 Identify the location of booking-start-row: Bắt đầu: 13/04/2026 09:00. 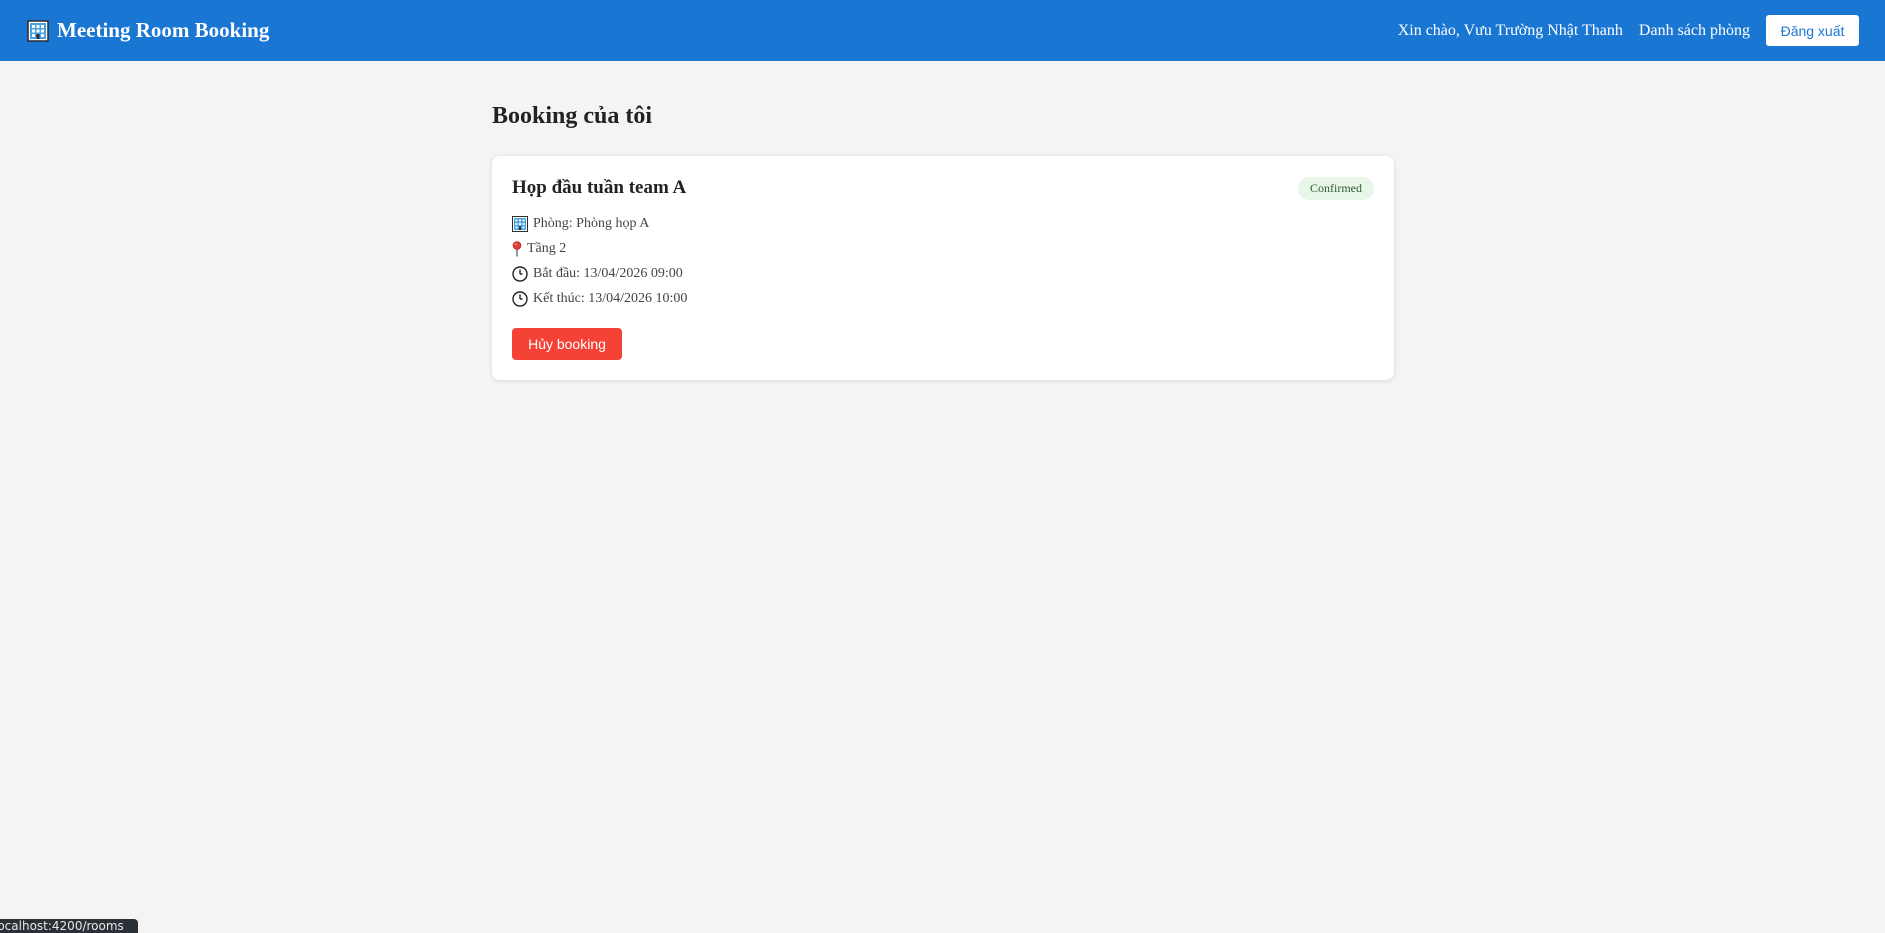
(943, 273).